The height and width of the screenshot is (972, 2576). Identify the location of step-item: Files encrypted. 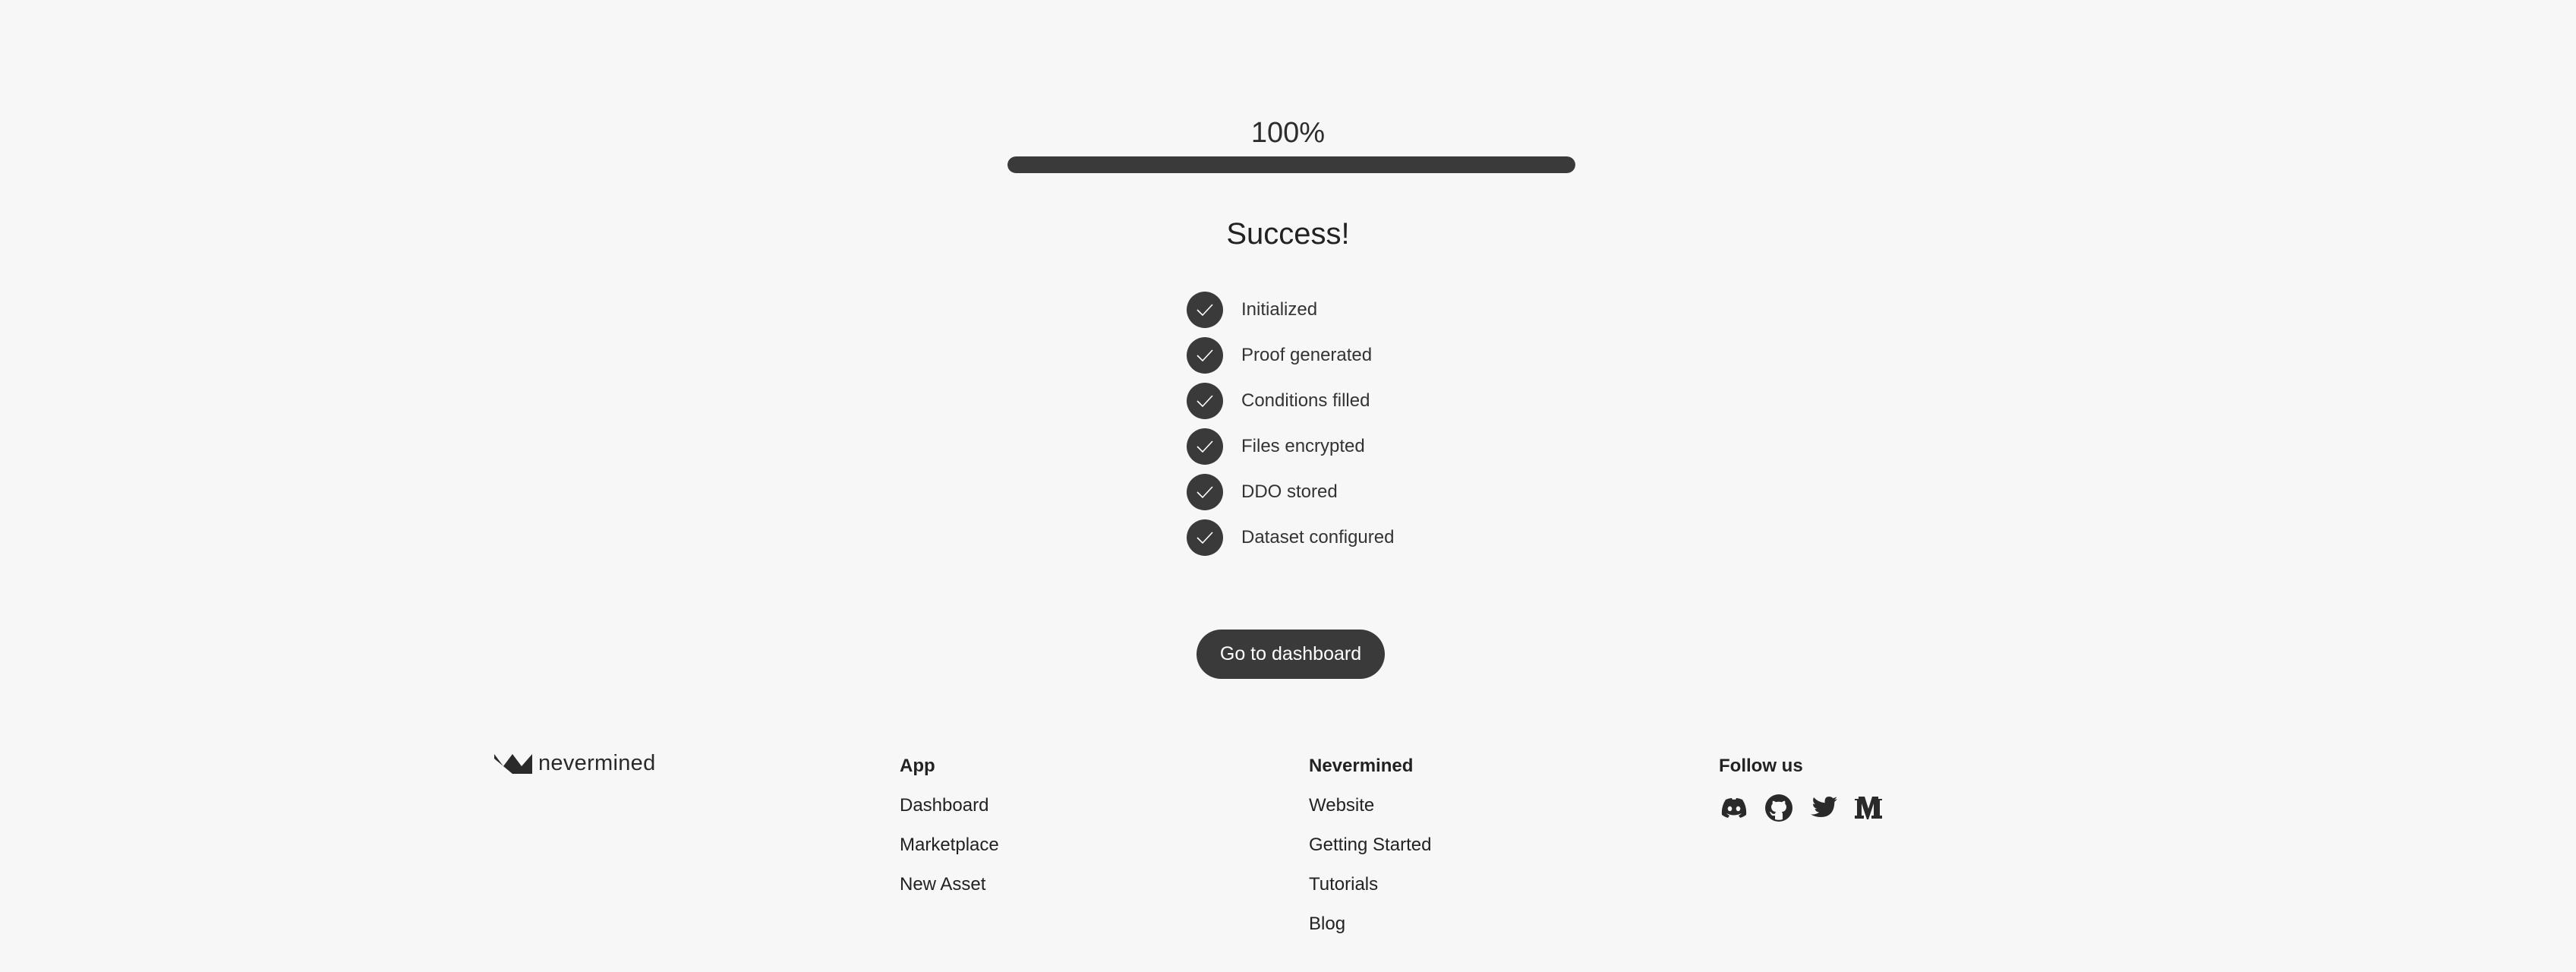
(1290, 446).